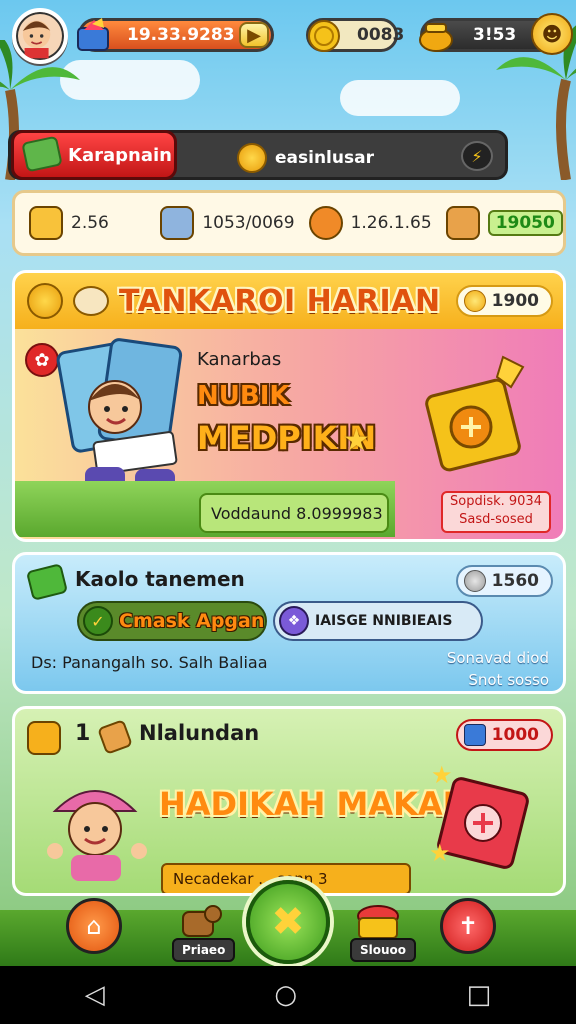 This screenshot has width=576, height=1024. What do you see at coordinates (400, 98) in the screenshot?
I see `cloud` at bounding box center [400, 98].